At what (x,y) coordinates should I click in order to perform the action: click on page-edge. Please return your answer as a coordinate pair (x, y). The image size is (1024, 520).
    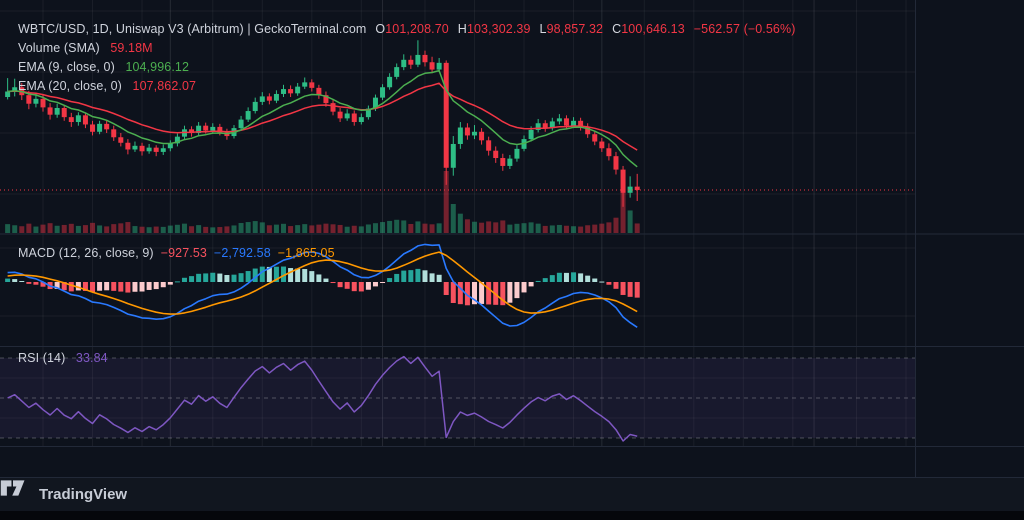
    Looking at the image, I should click on (512, 515).